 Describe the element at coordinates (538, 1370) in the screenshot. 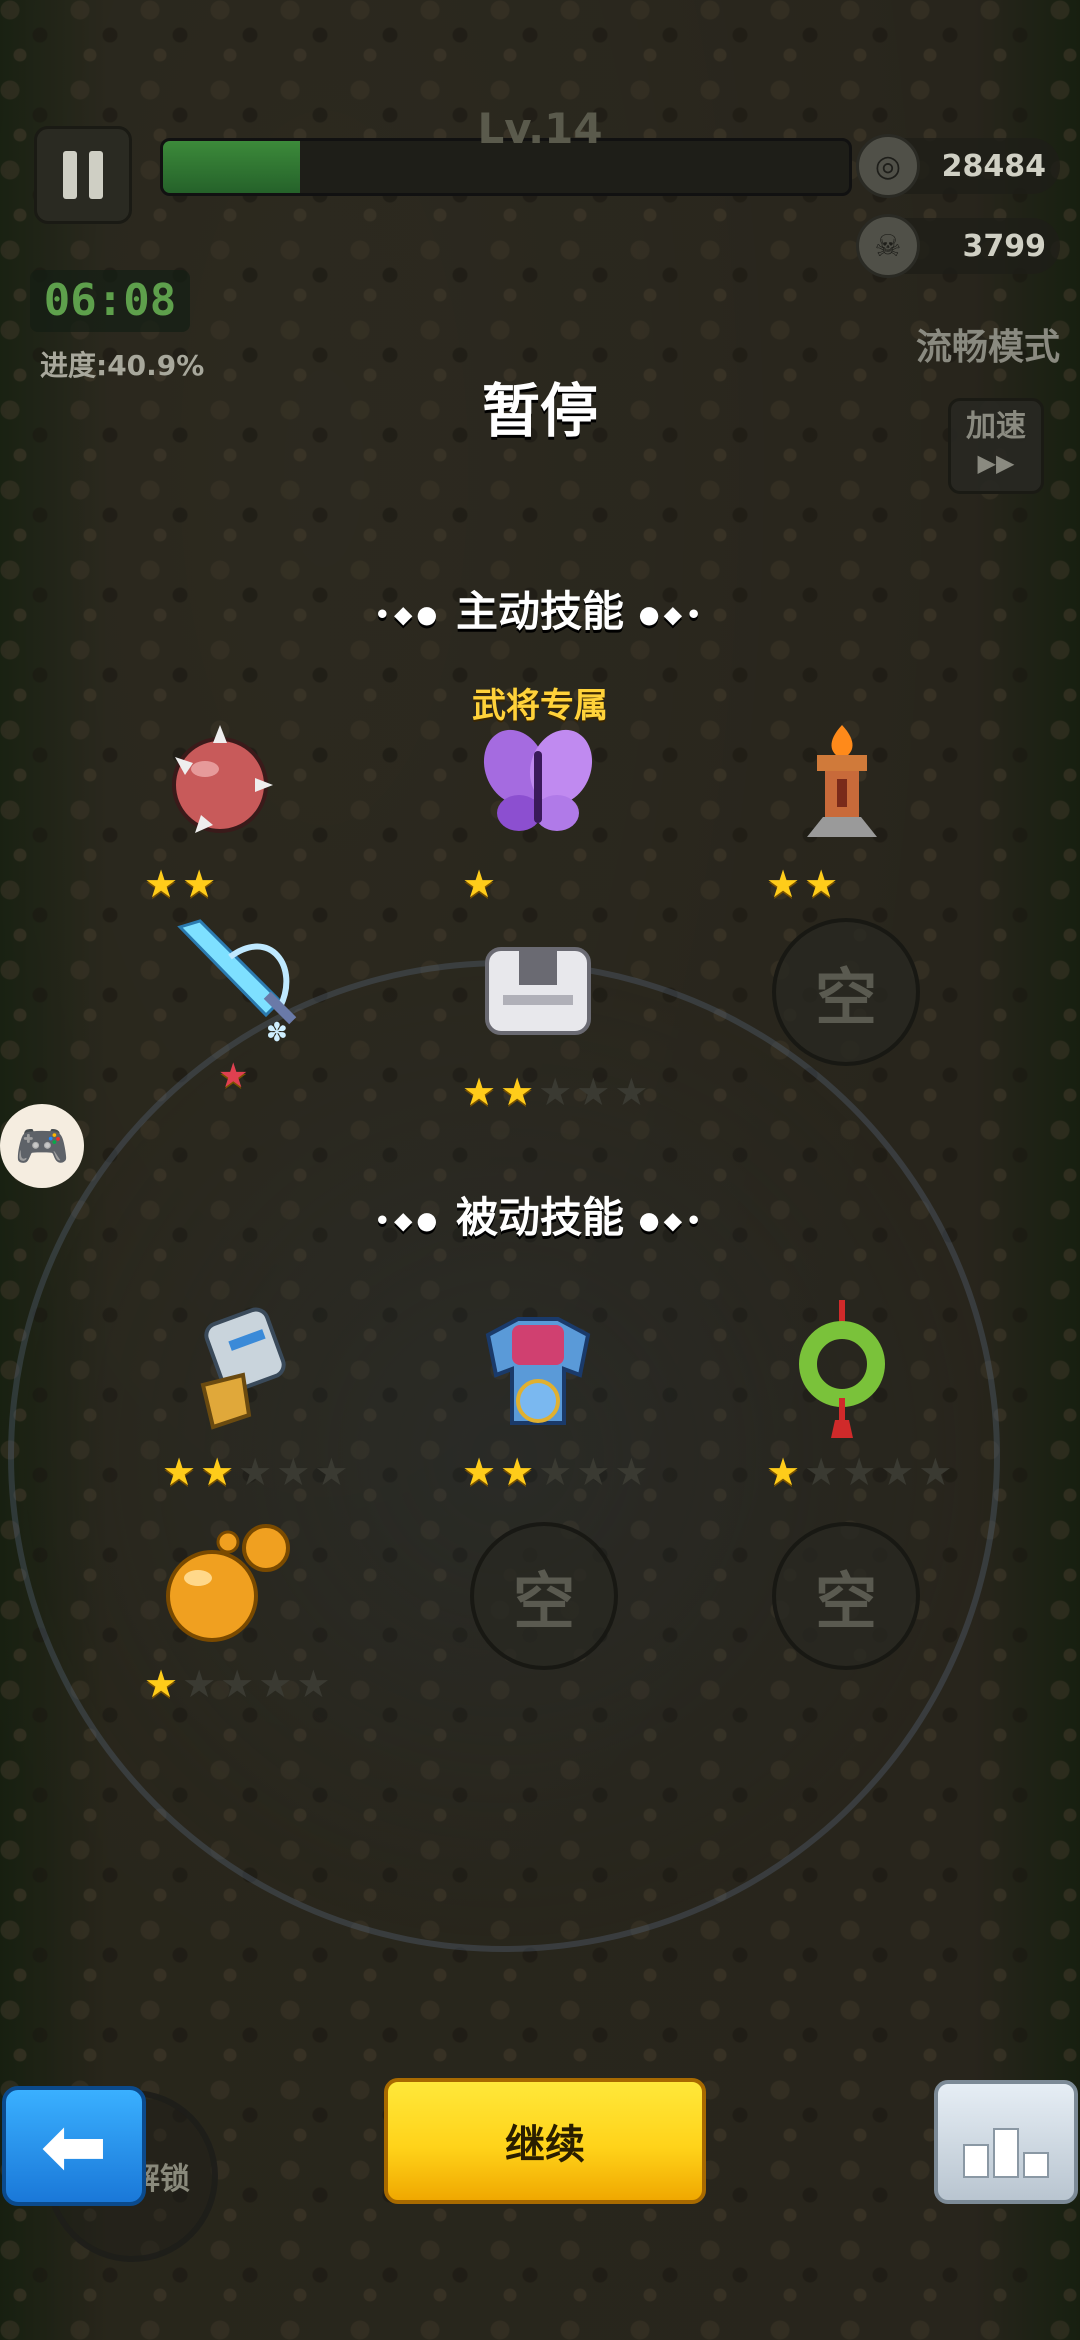

I see `armor-icon` at that location.